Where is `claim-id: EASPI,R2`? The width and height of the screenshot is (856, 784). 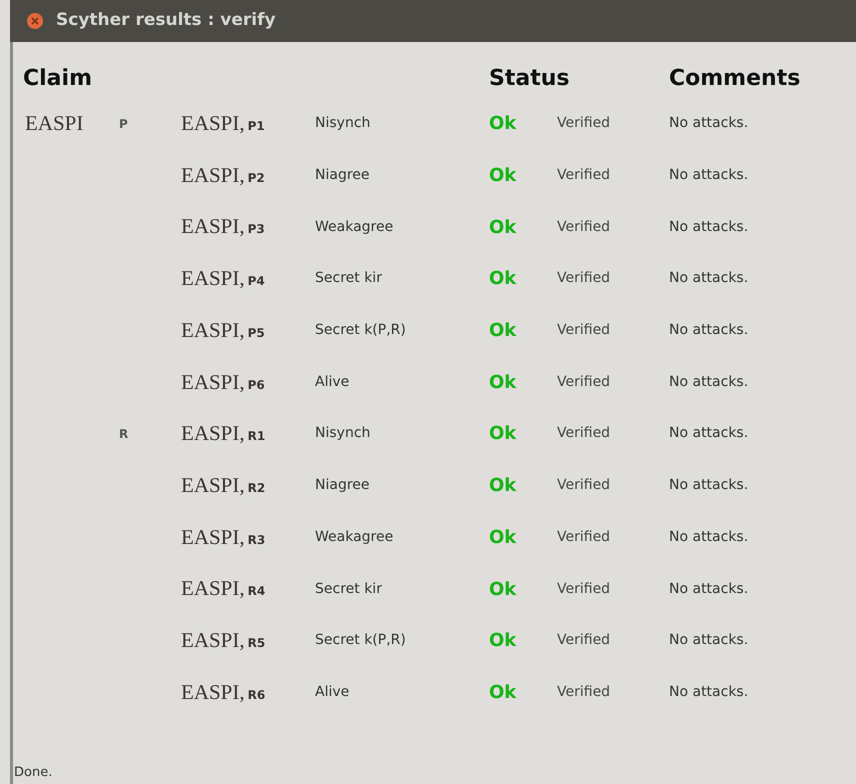 claim-id: EASPI,R2 is located at coordinates (223, 485).